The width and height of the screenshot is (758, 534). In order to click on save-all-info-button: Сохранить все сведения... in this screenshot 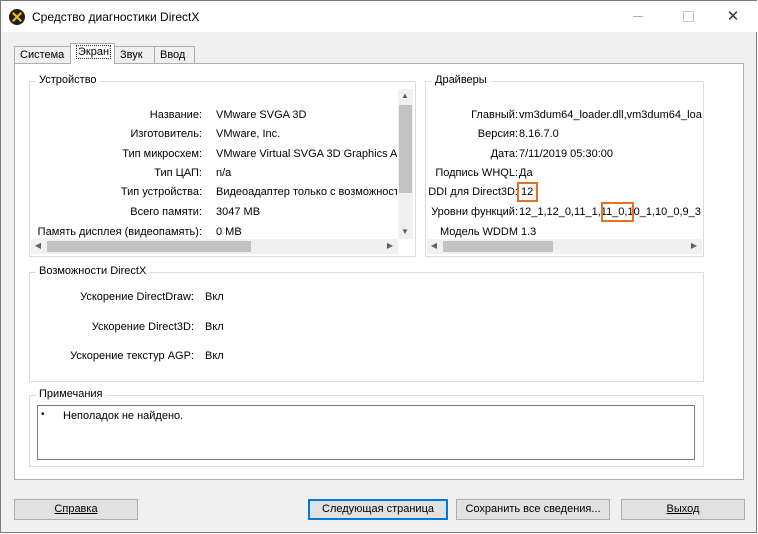, I will do `click(533, 509)`.